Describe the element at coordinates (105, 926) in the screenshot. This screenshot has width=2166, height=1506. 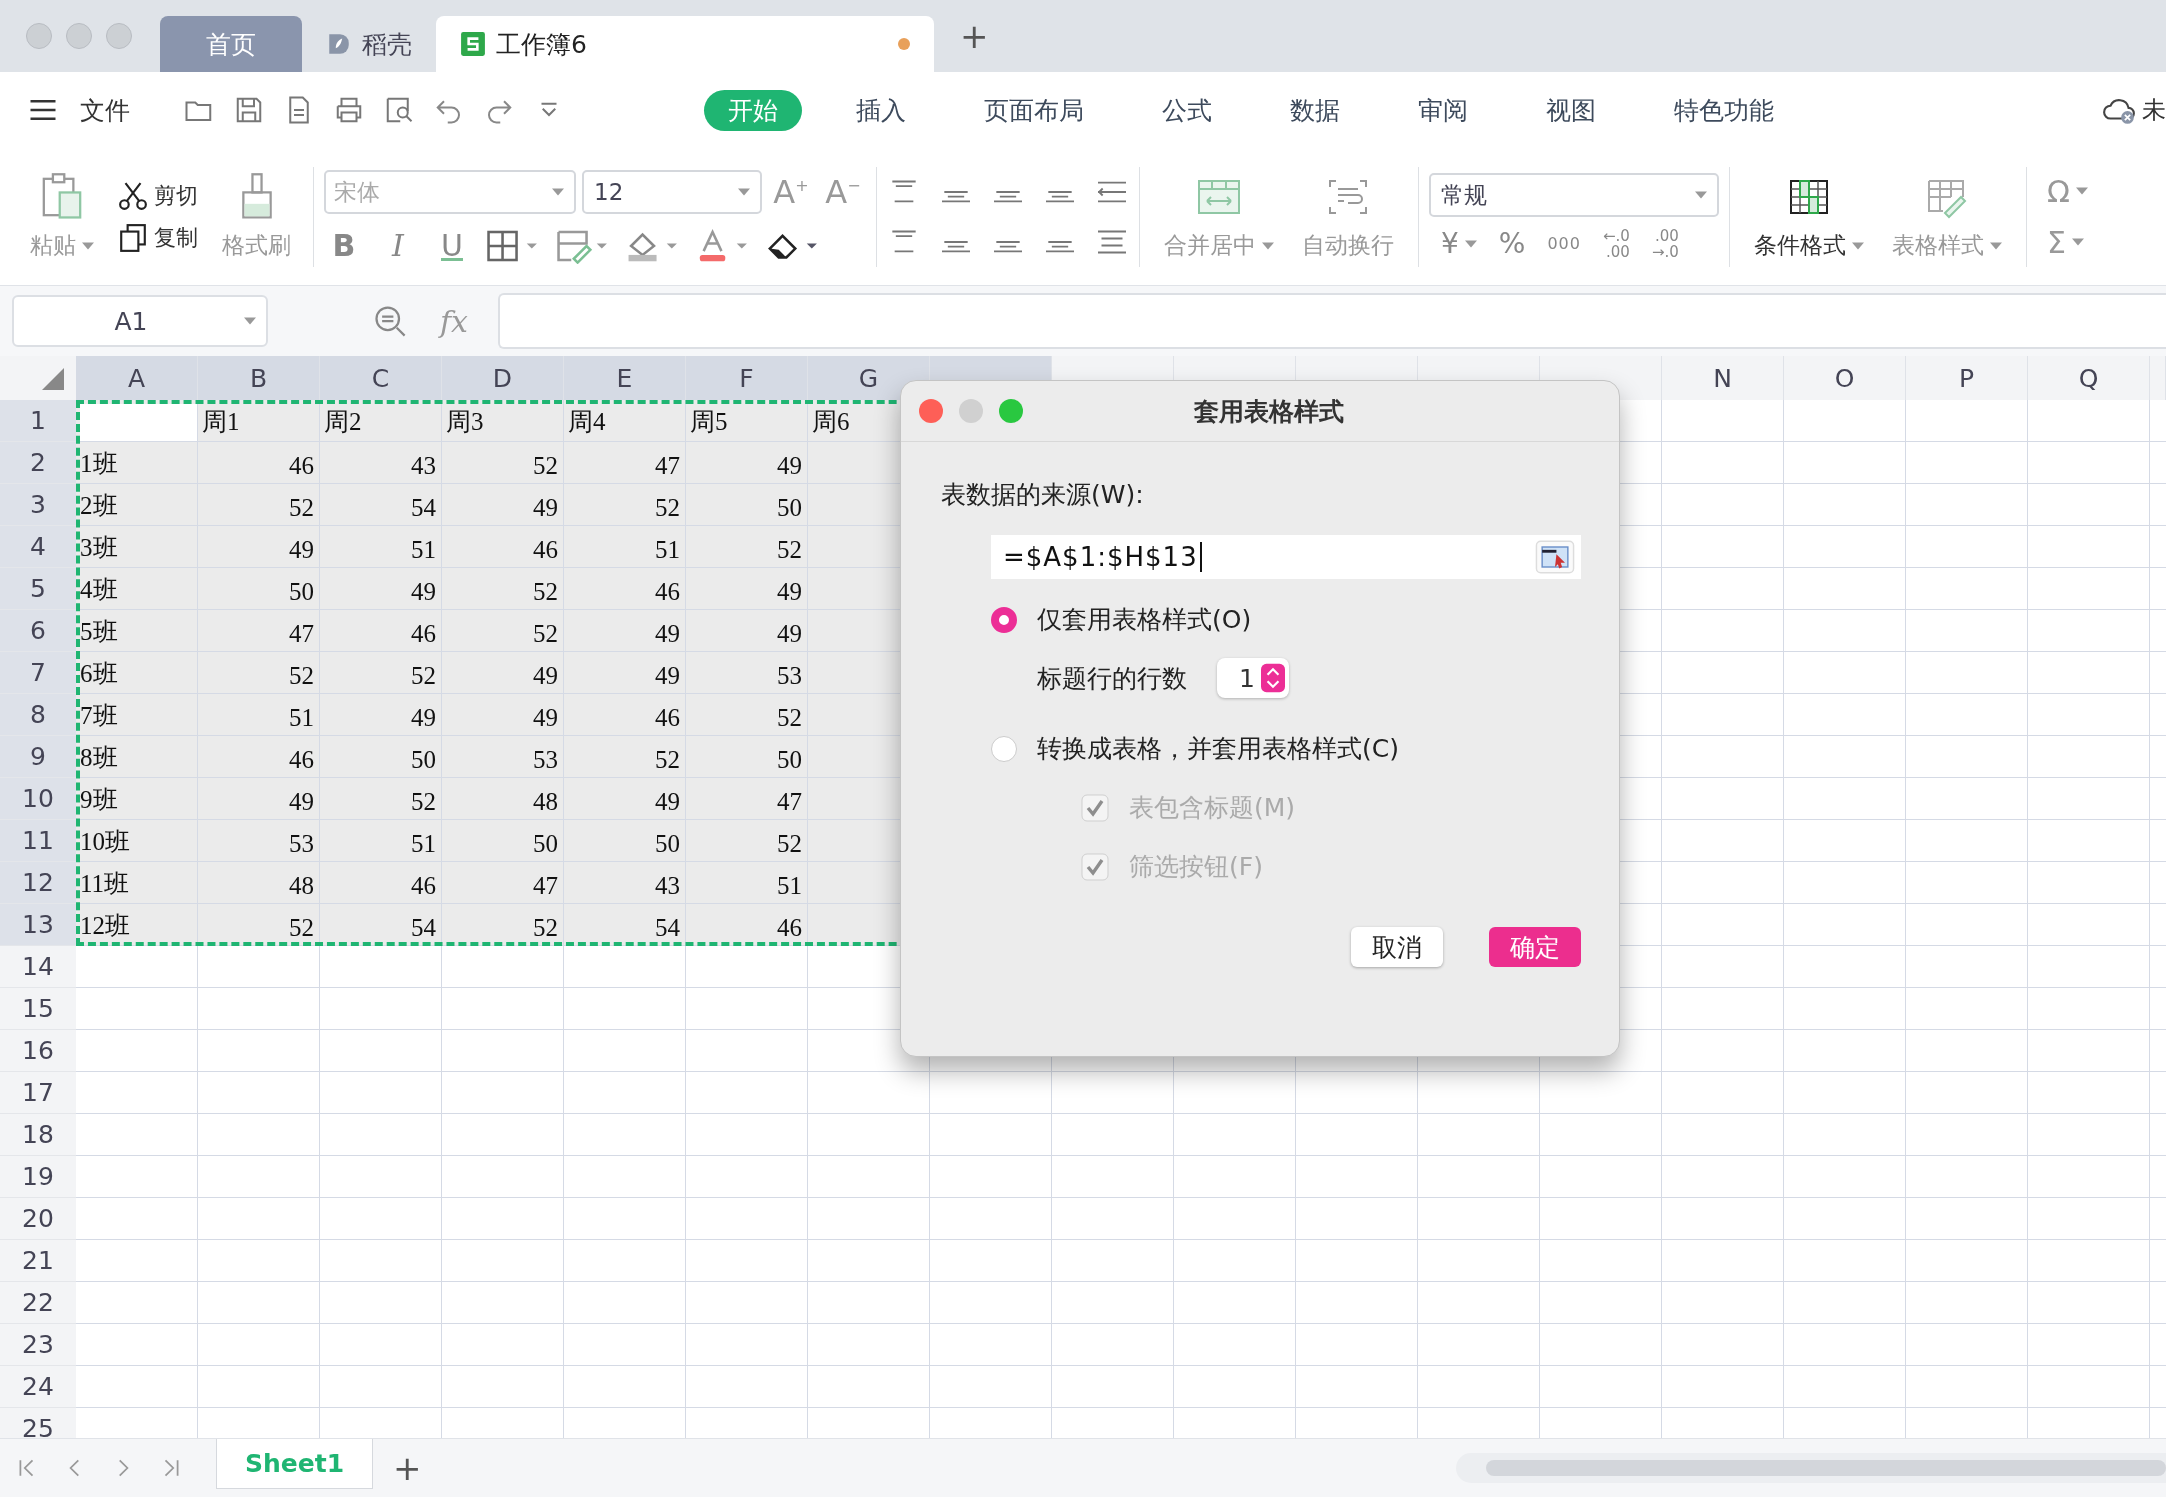
I see `table-cell-text: 12班` at that location.